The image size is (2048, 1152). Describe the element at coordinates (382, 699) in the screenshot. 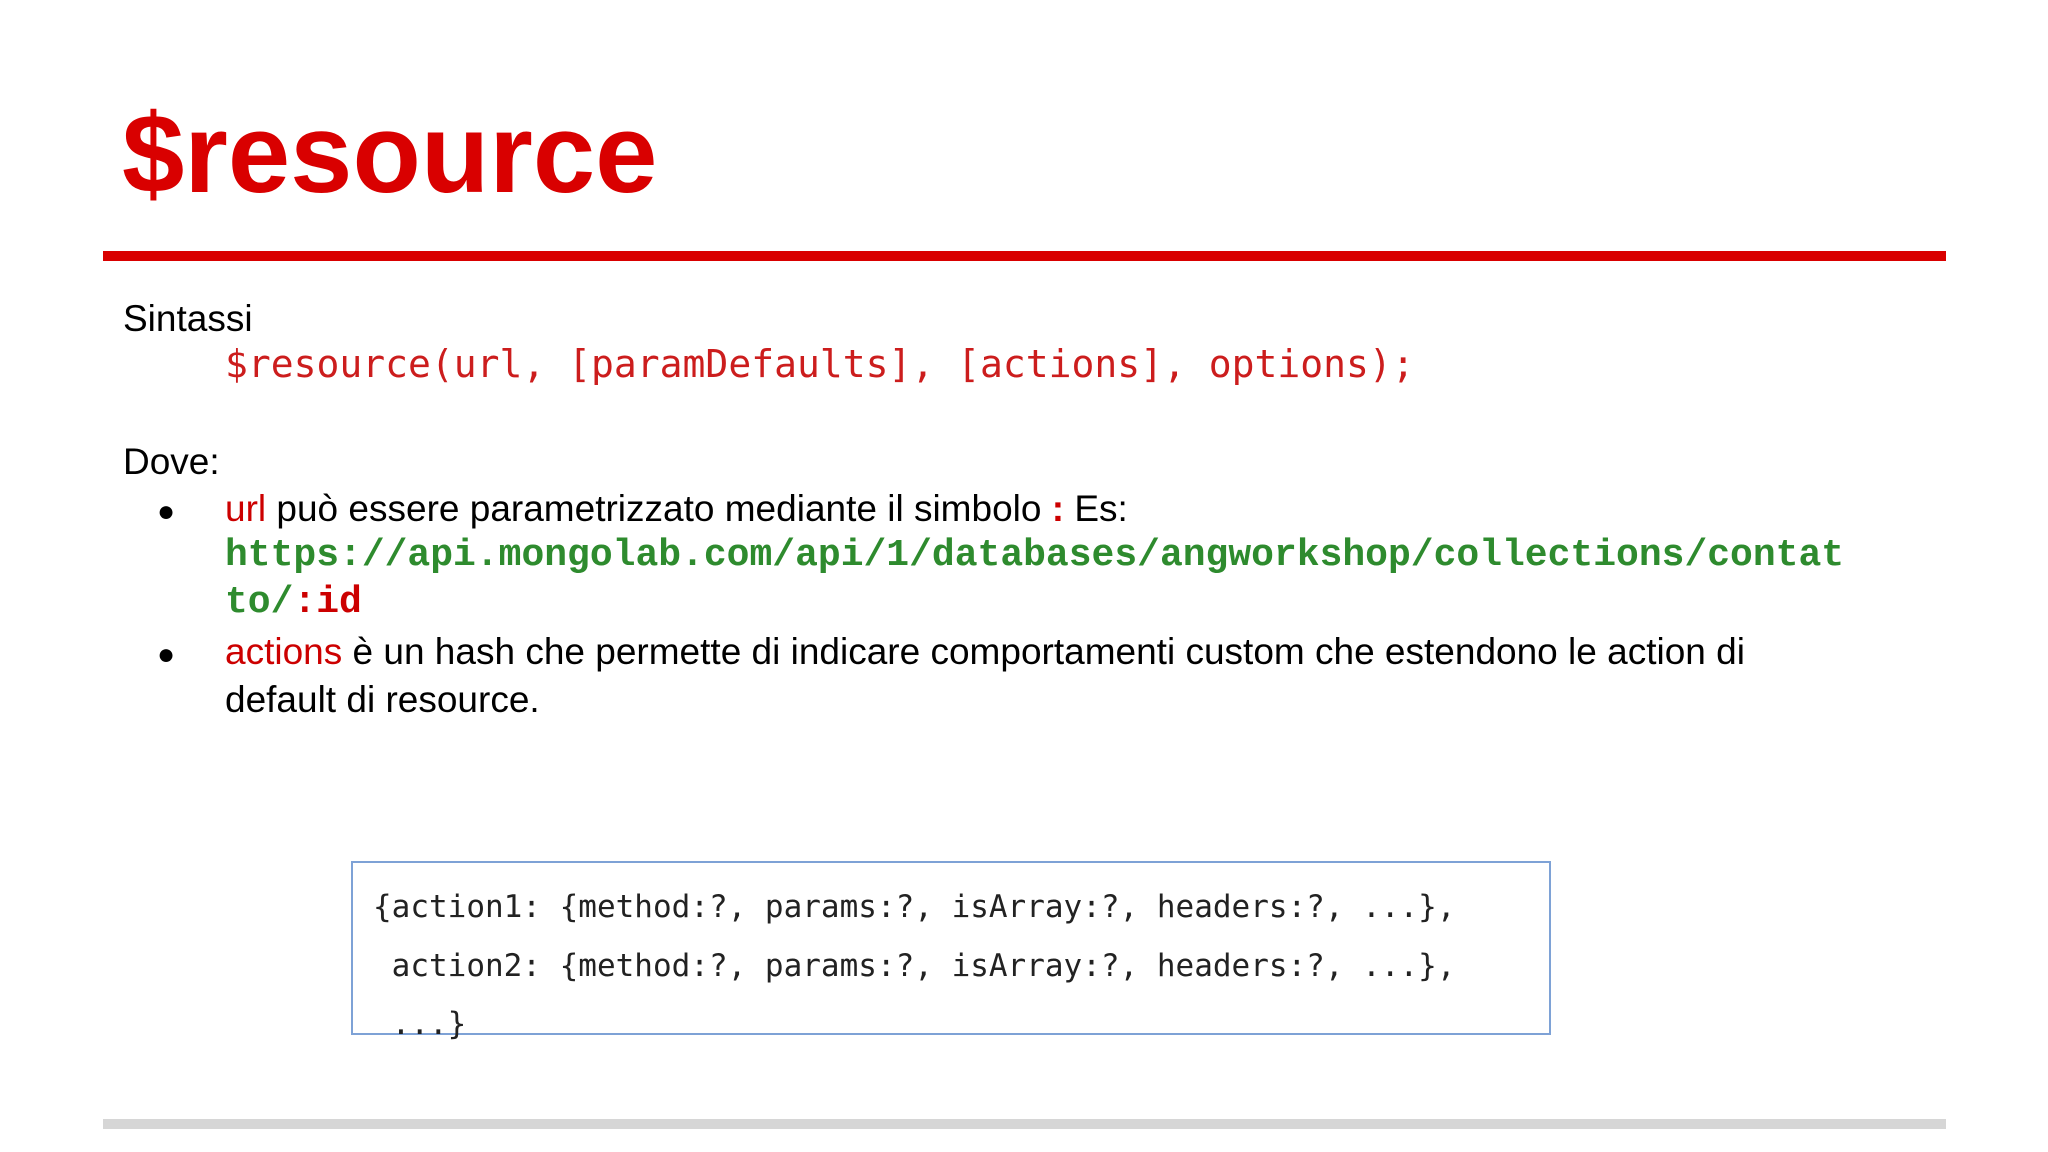

I see `bullet-actions-text-cont: default di resource.` at that location.